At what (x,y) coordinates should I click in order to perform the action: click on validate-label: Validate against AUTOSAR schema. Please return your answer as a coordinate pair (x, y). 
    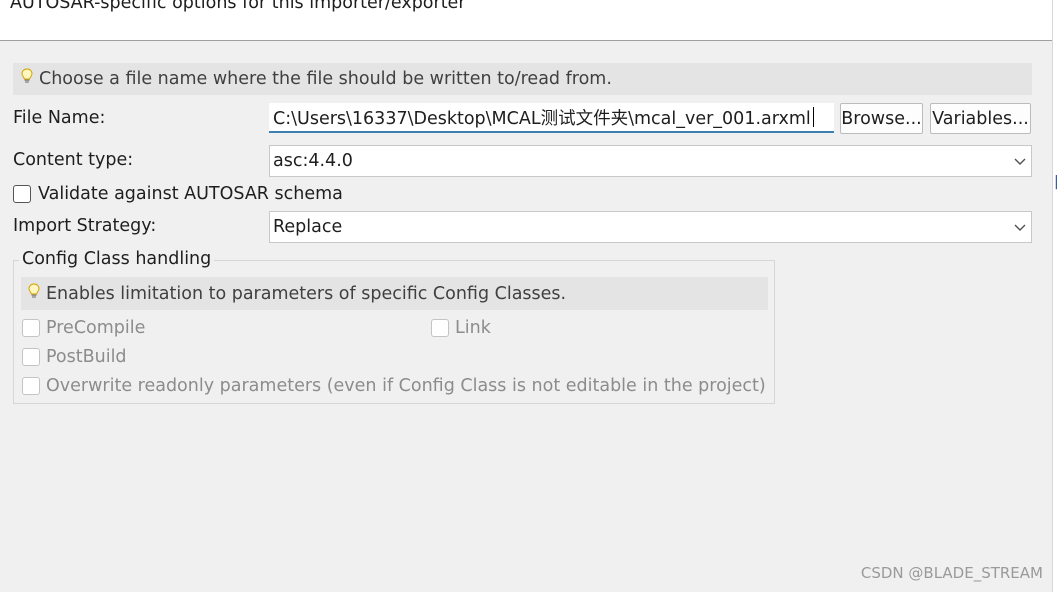
    Looking at the image, I should click on (190, 194).